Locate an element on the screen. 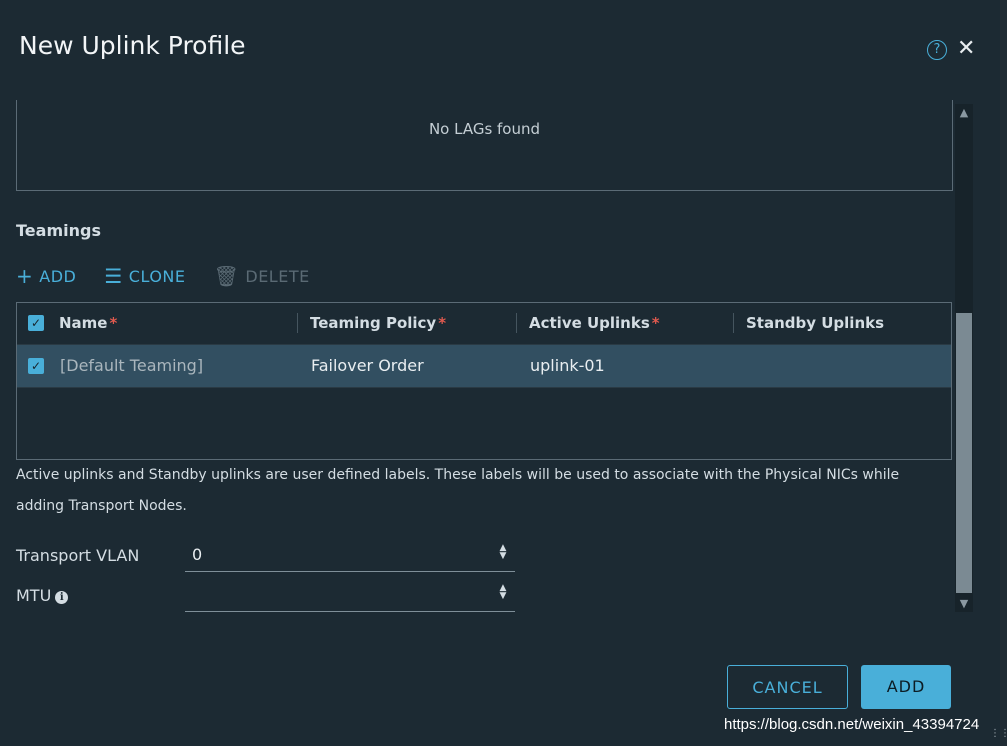 The height and width of the screenshot is (746, 1007). window-edge is located at coordinates (1003, 373).